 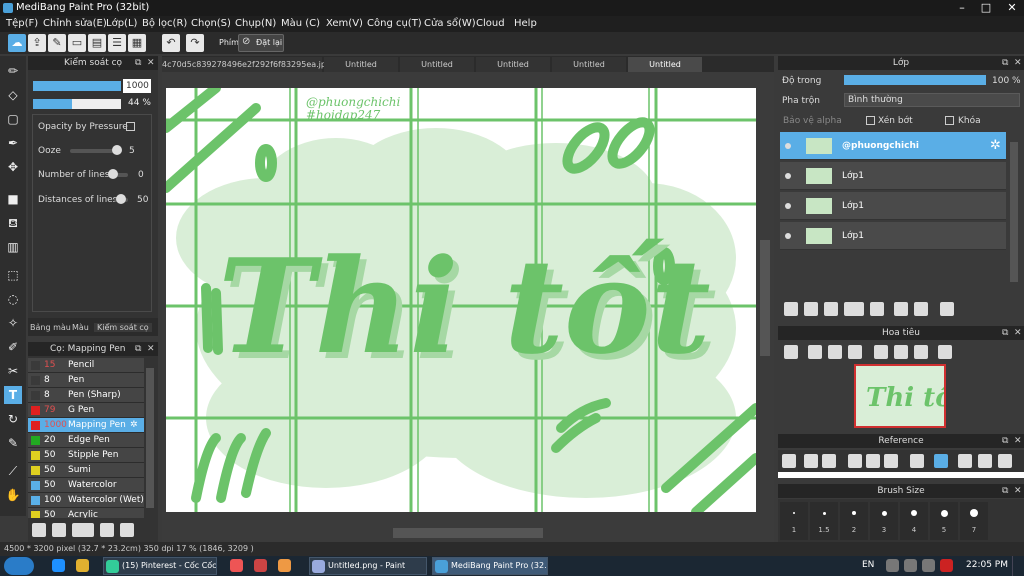 What do you see at coordinates (13, 471) in the screenshot?
I see `divide-tool-icon: ⟋` at bounding box center [13, 471].